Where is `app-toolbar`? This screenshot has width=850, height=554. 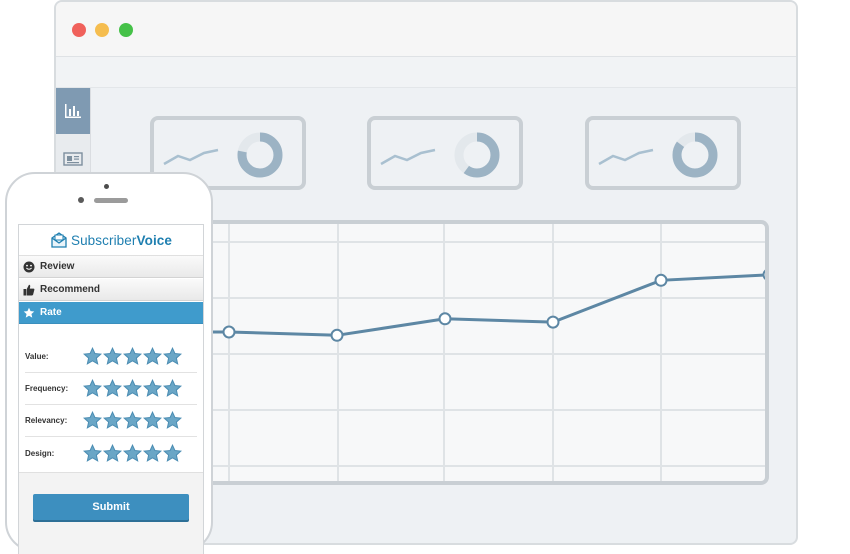
app-toolbar is located at coordinates (426, 72).